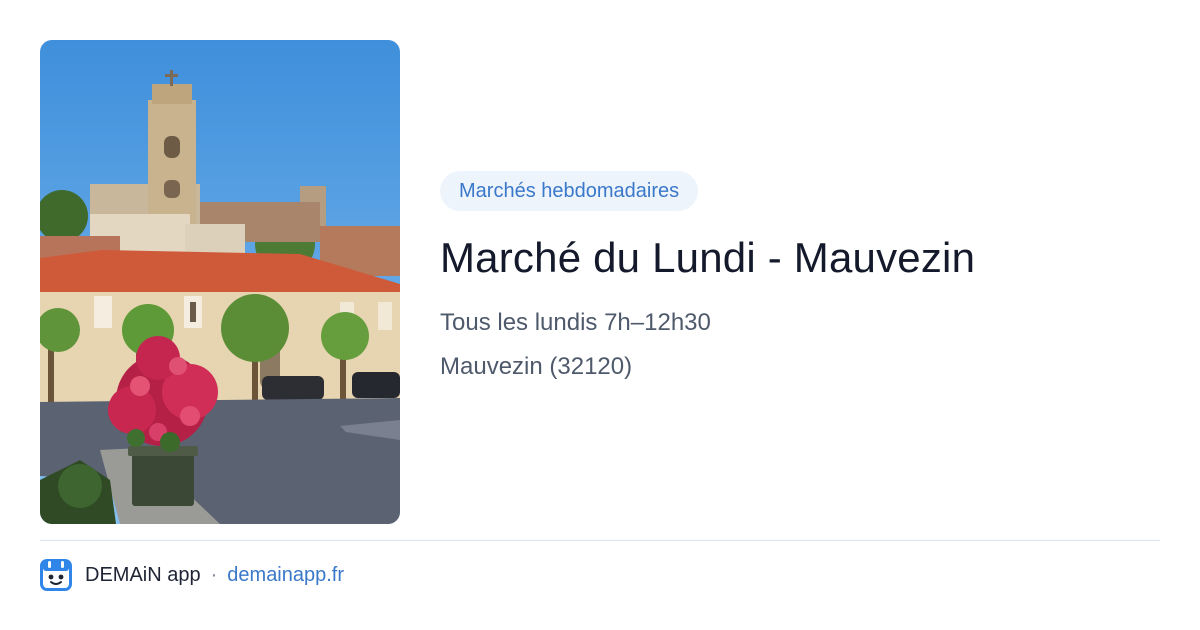 This screenshot has height=630, width=1200. Describe the element at coordinates (575, 322) in the screenshot. I see `market-schedule: Tous les lundis 7h–12h30` at that location.